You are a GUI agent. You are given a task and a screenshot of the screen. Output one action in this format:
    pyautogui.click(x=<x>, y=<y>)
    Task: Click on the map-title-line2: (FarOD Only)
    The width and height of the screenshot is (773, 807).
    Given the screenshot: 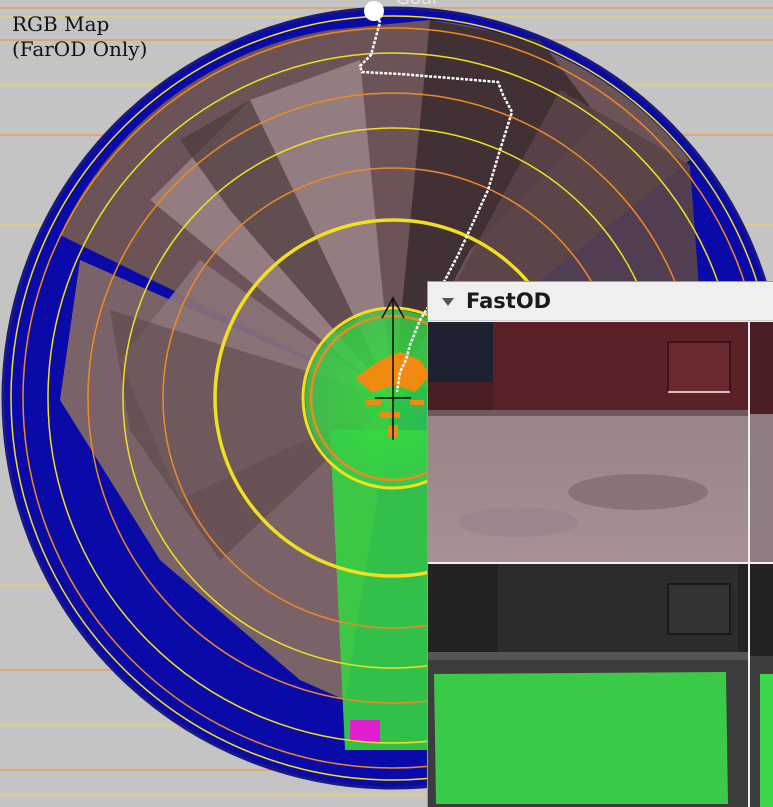 What is the action you would take?
    pyautogui.click(x=80, y=49)
    